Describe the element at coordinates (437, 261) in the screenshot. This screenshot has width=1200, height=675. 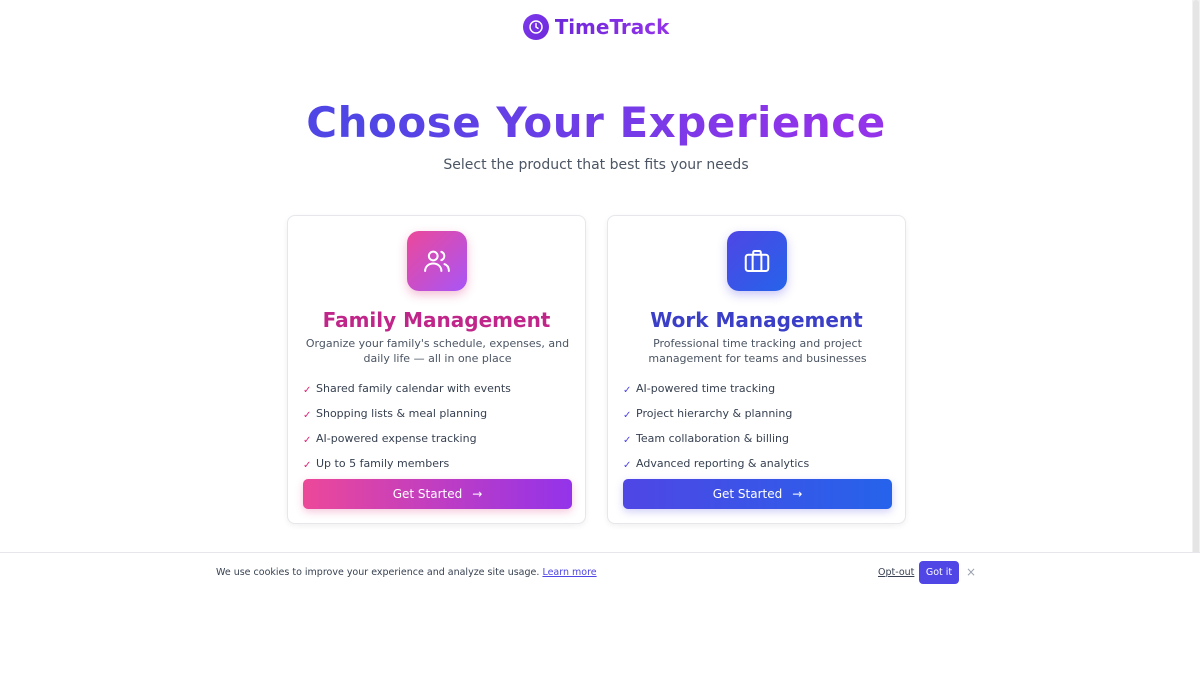
I see `users-icon` at that location.